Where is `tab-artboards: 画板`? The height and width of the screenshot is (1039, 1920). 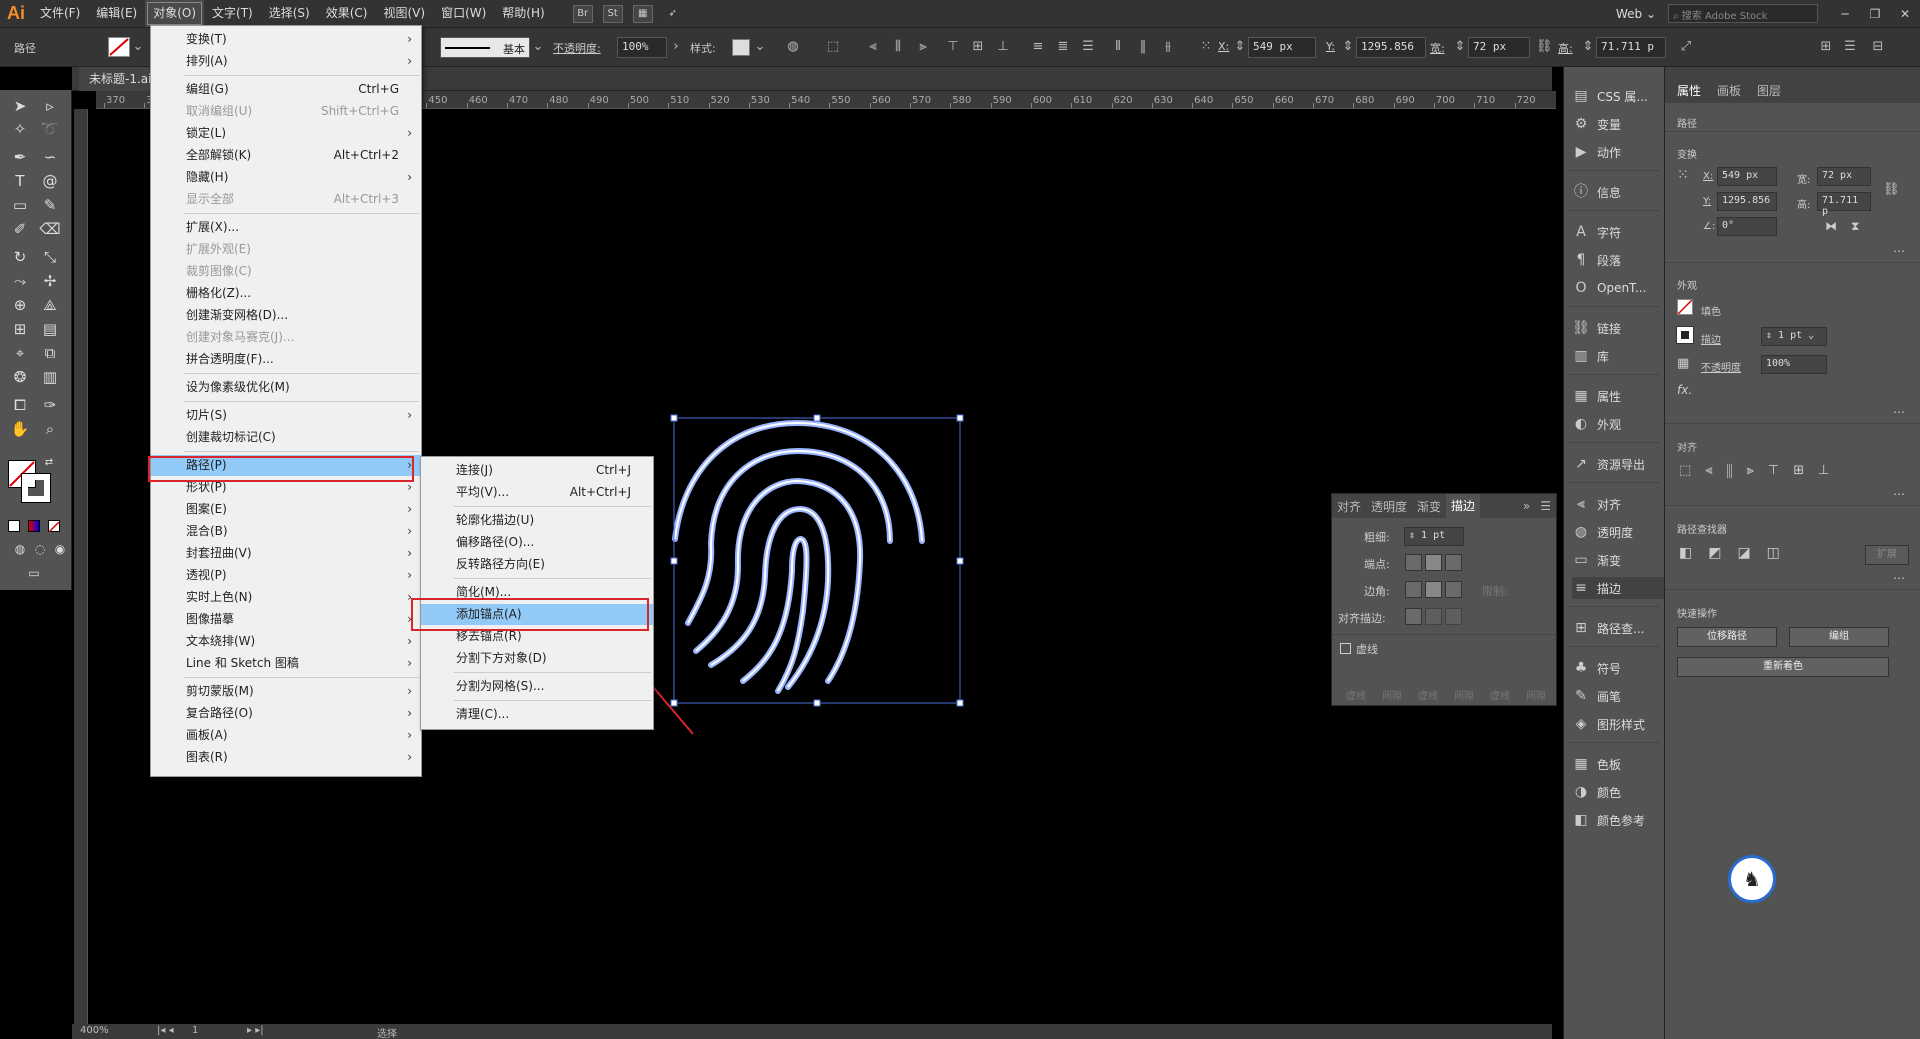 tab-artboards: 画板 is located at coordinates (1729, 90).